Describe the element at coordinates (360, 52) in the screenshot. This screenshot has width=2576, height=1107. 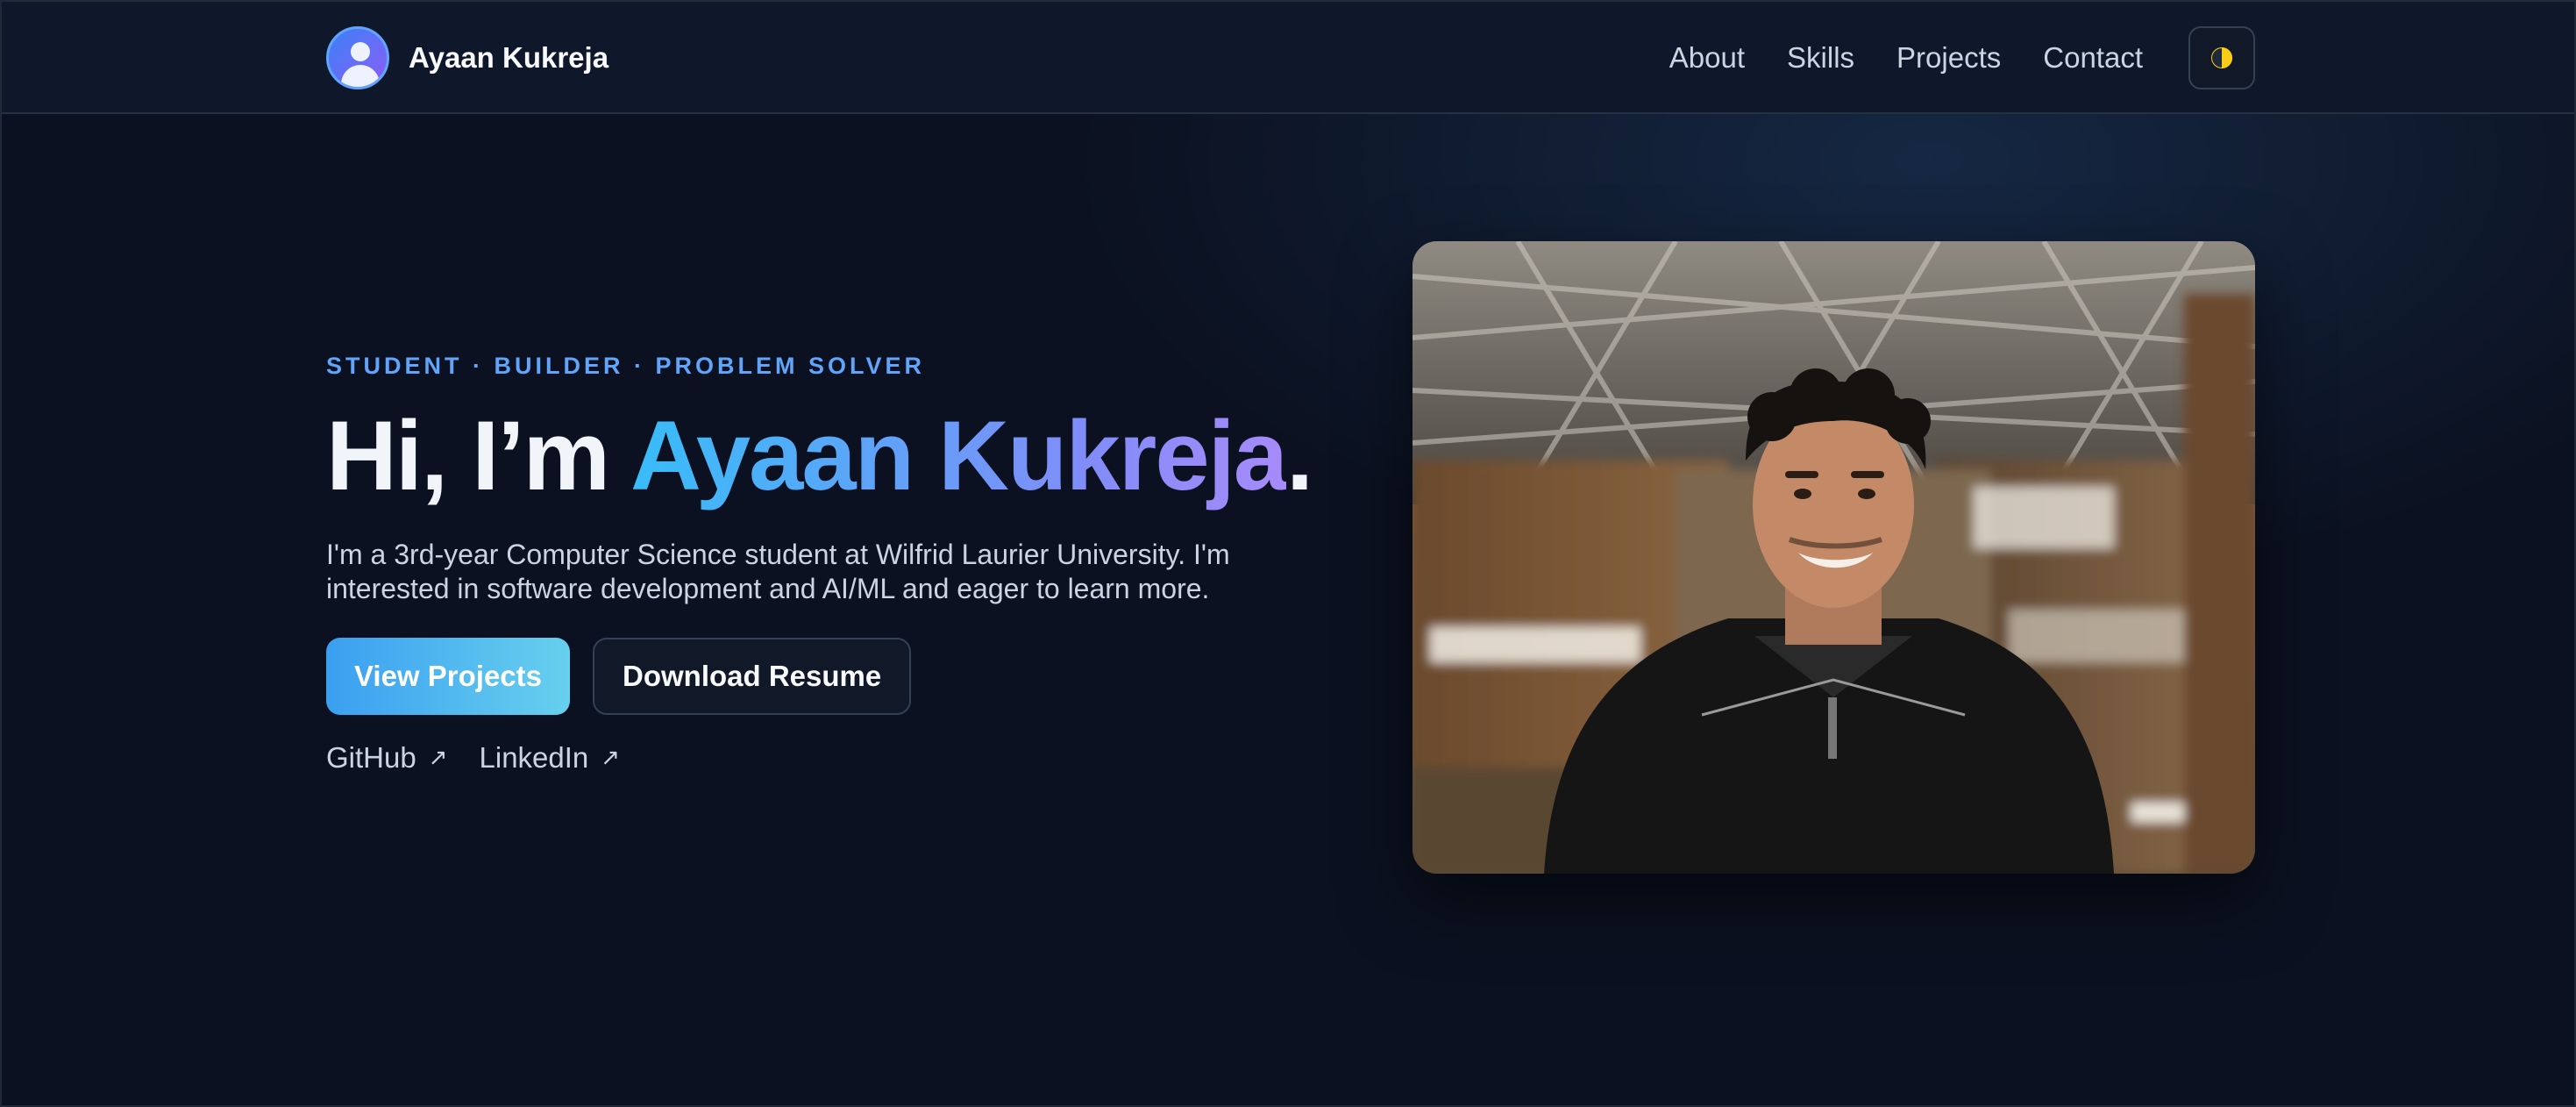
I see `avatar-head` at that location.